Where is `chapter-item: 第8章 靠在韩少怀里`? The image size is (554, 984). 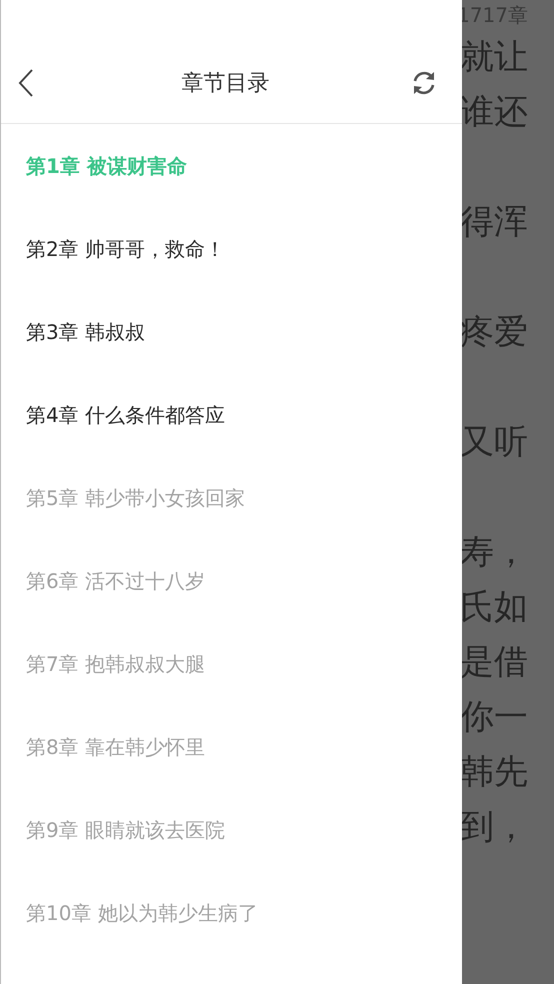
chapter-item: 第8章 靠在韩少怀里 is located at coordinates (231, 746).